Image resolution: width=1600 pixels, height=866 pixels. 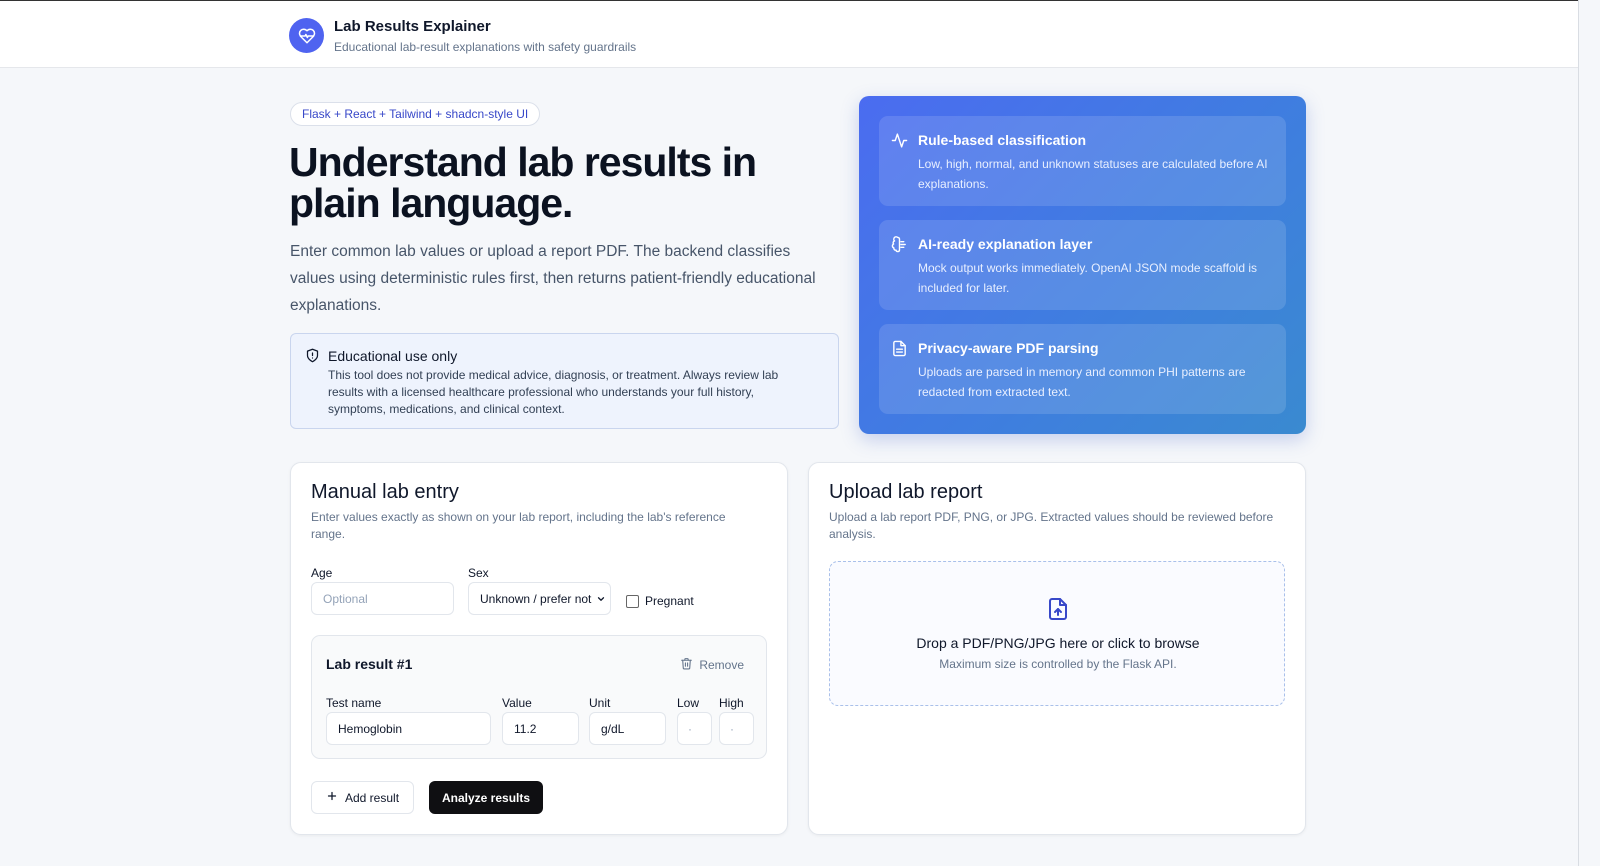 I want to click on trash-icon, so click(x=686, y=665).